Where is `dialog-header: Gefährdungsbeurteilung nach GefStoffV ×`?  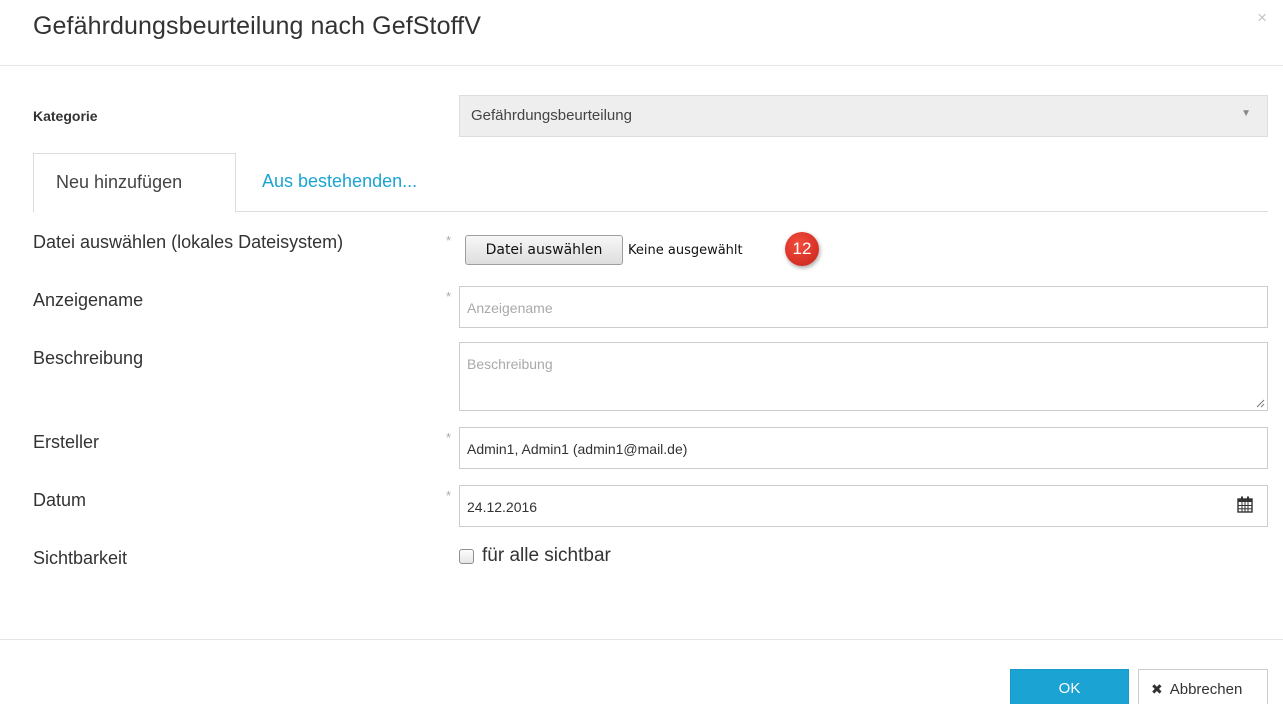
dialog-header: Gefährdungsbeurteilung nach GefStoffV × is located at coordinates (641, 33).